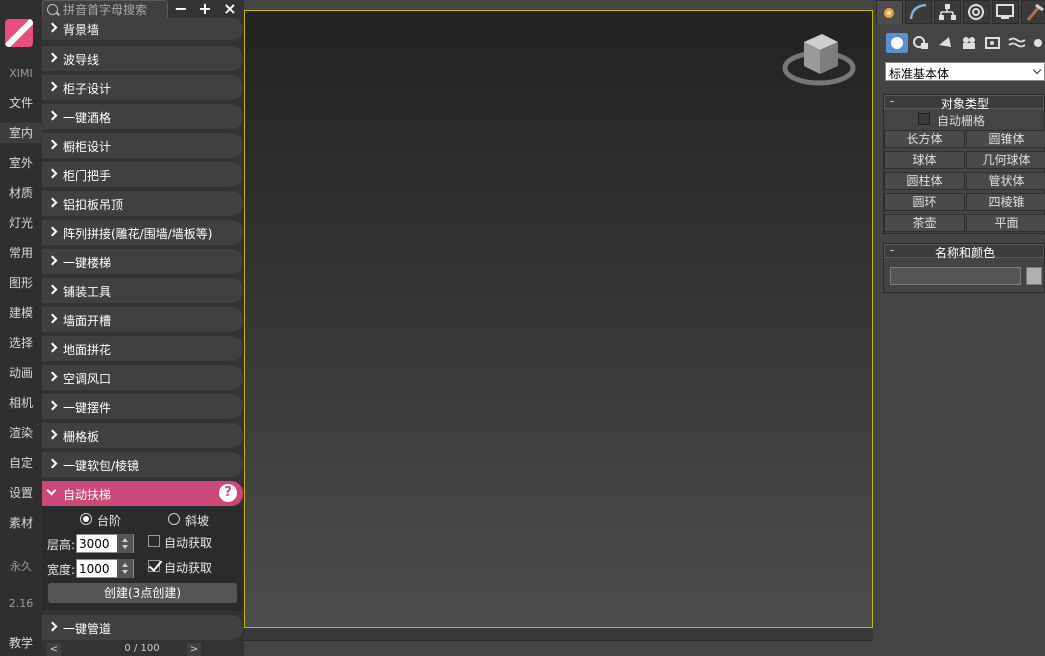 The width and height of the screenshot is (1045, 656). I want to click on next-page-button: >, so click(194, 649).